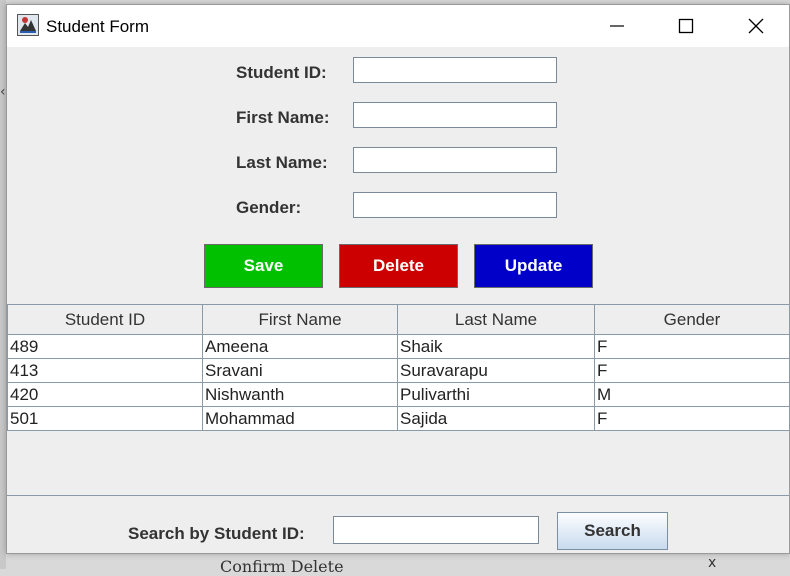  Describe the element at coordinates (28, 25) in the screenshot. I see `java-app-icon` at that location.